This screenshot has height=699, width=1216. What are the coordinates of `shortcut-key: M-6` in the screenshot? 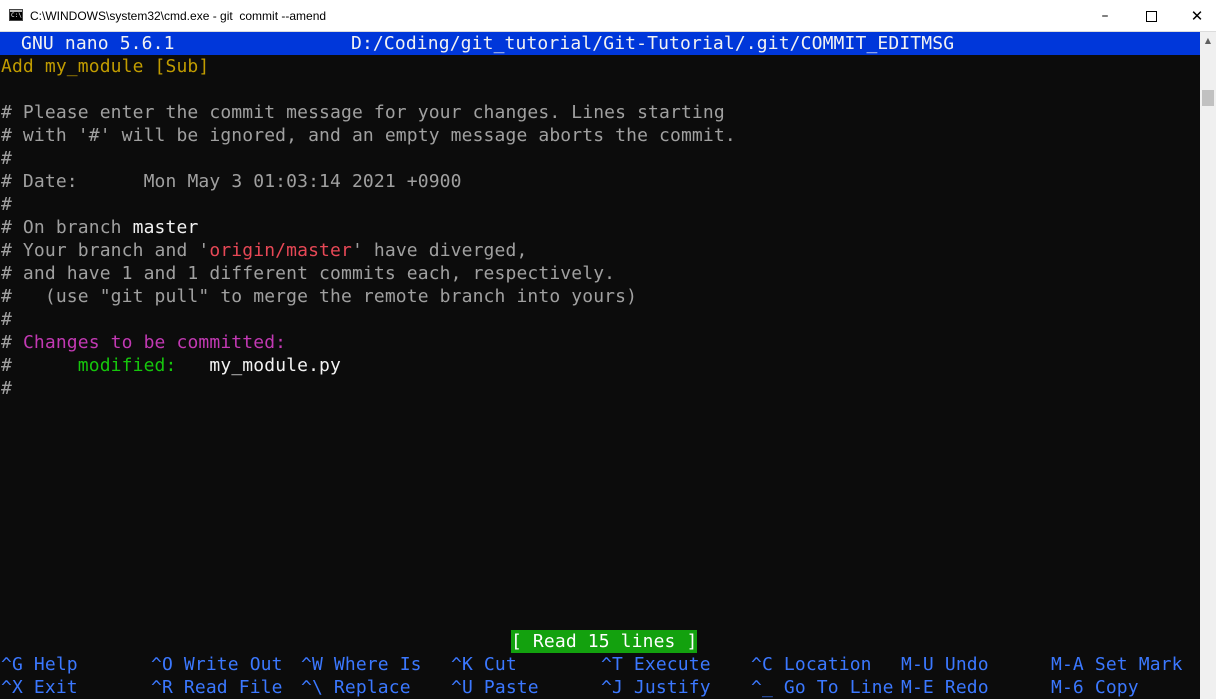 It's located at (1067, 687).